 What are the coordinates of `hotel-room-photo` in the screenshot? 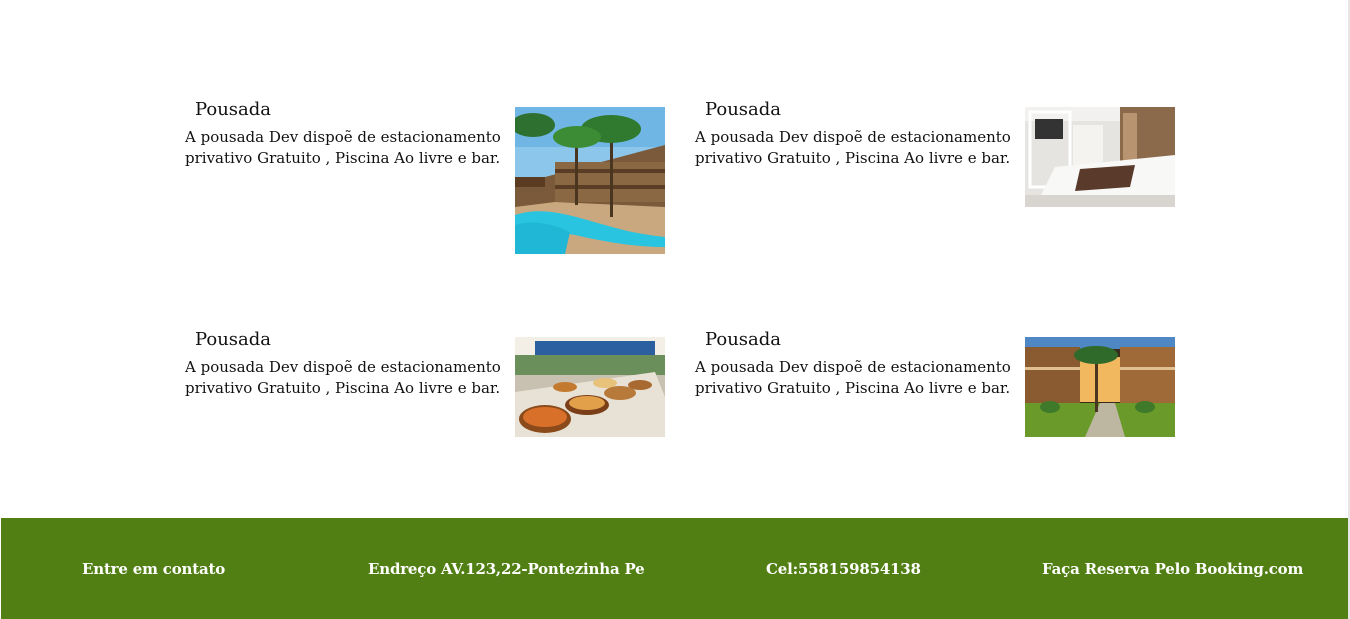 It's located at (1100, 157).